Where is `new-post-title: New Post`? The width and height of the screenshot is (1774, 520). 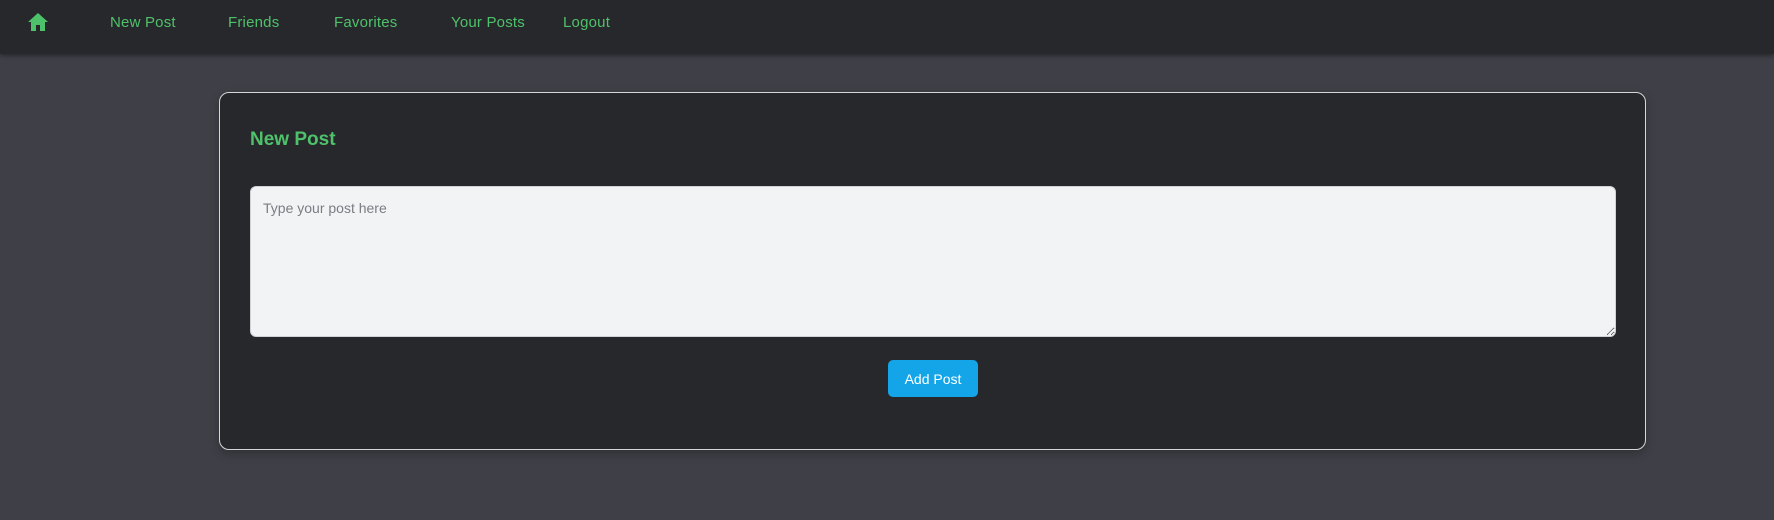 new-post-title: New Post is located at coordinates (293, 139).